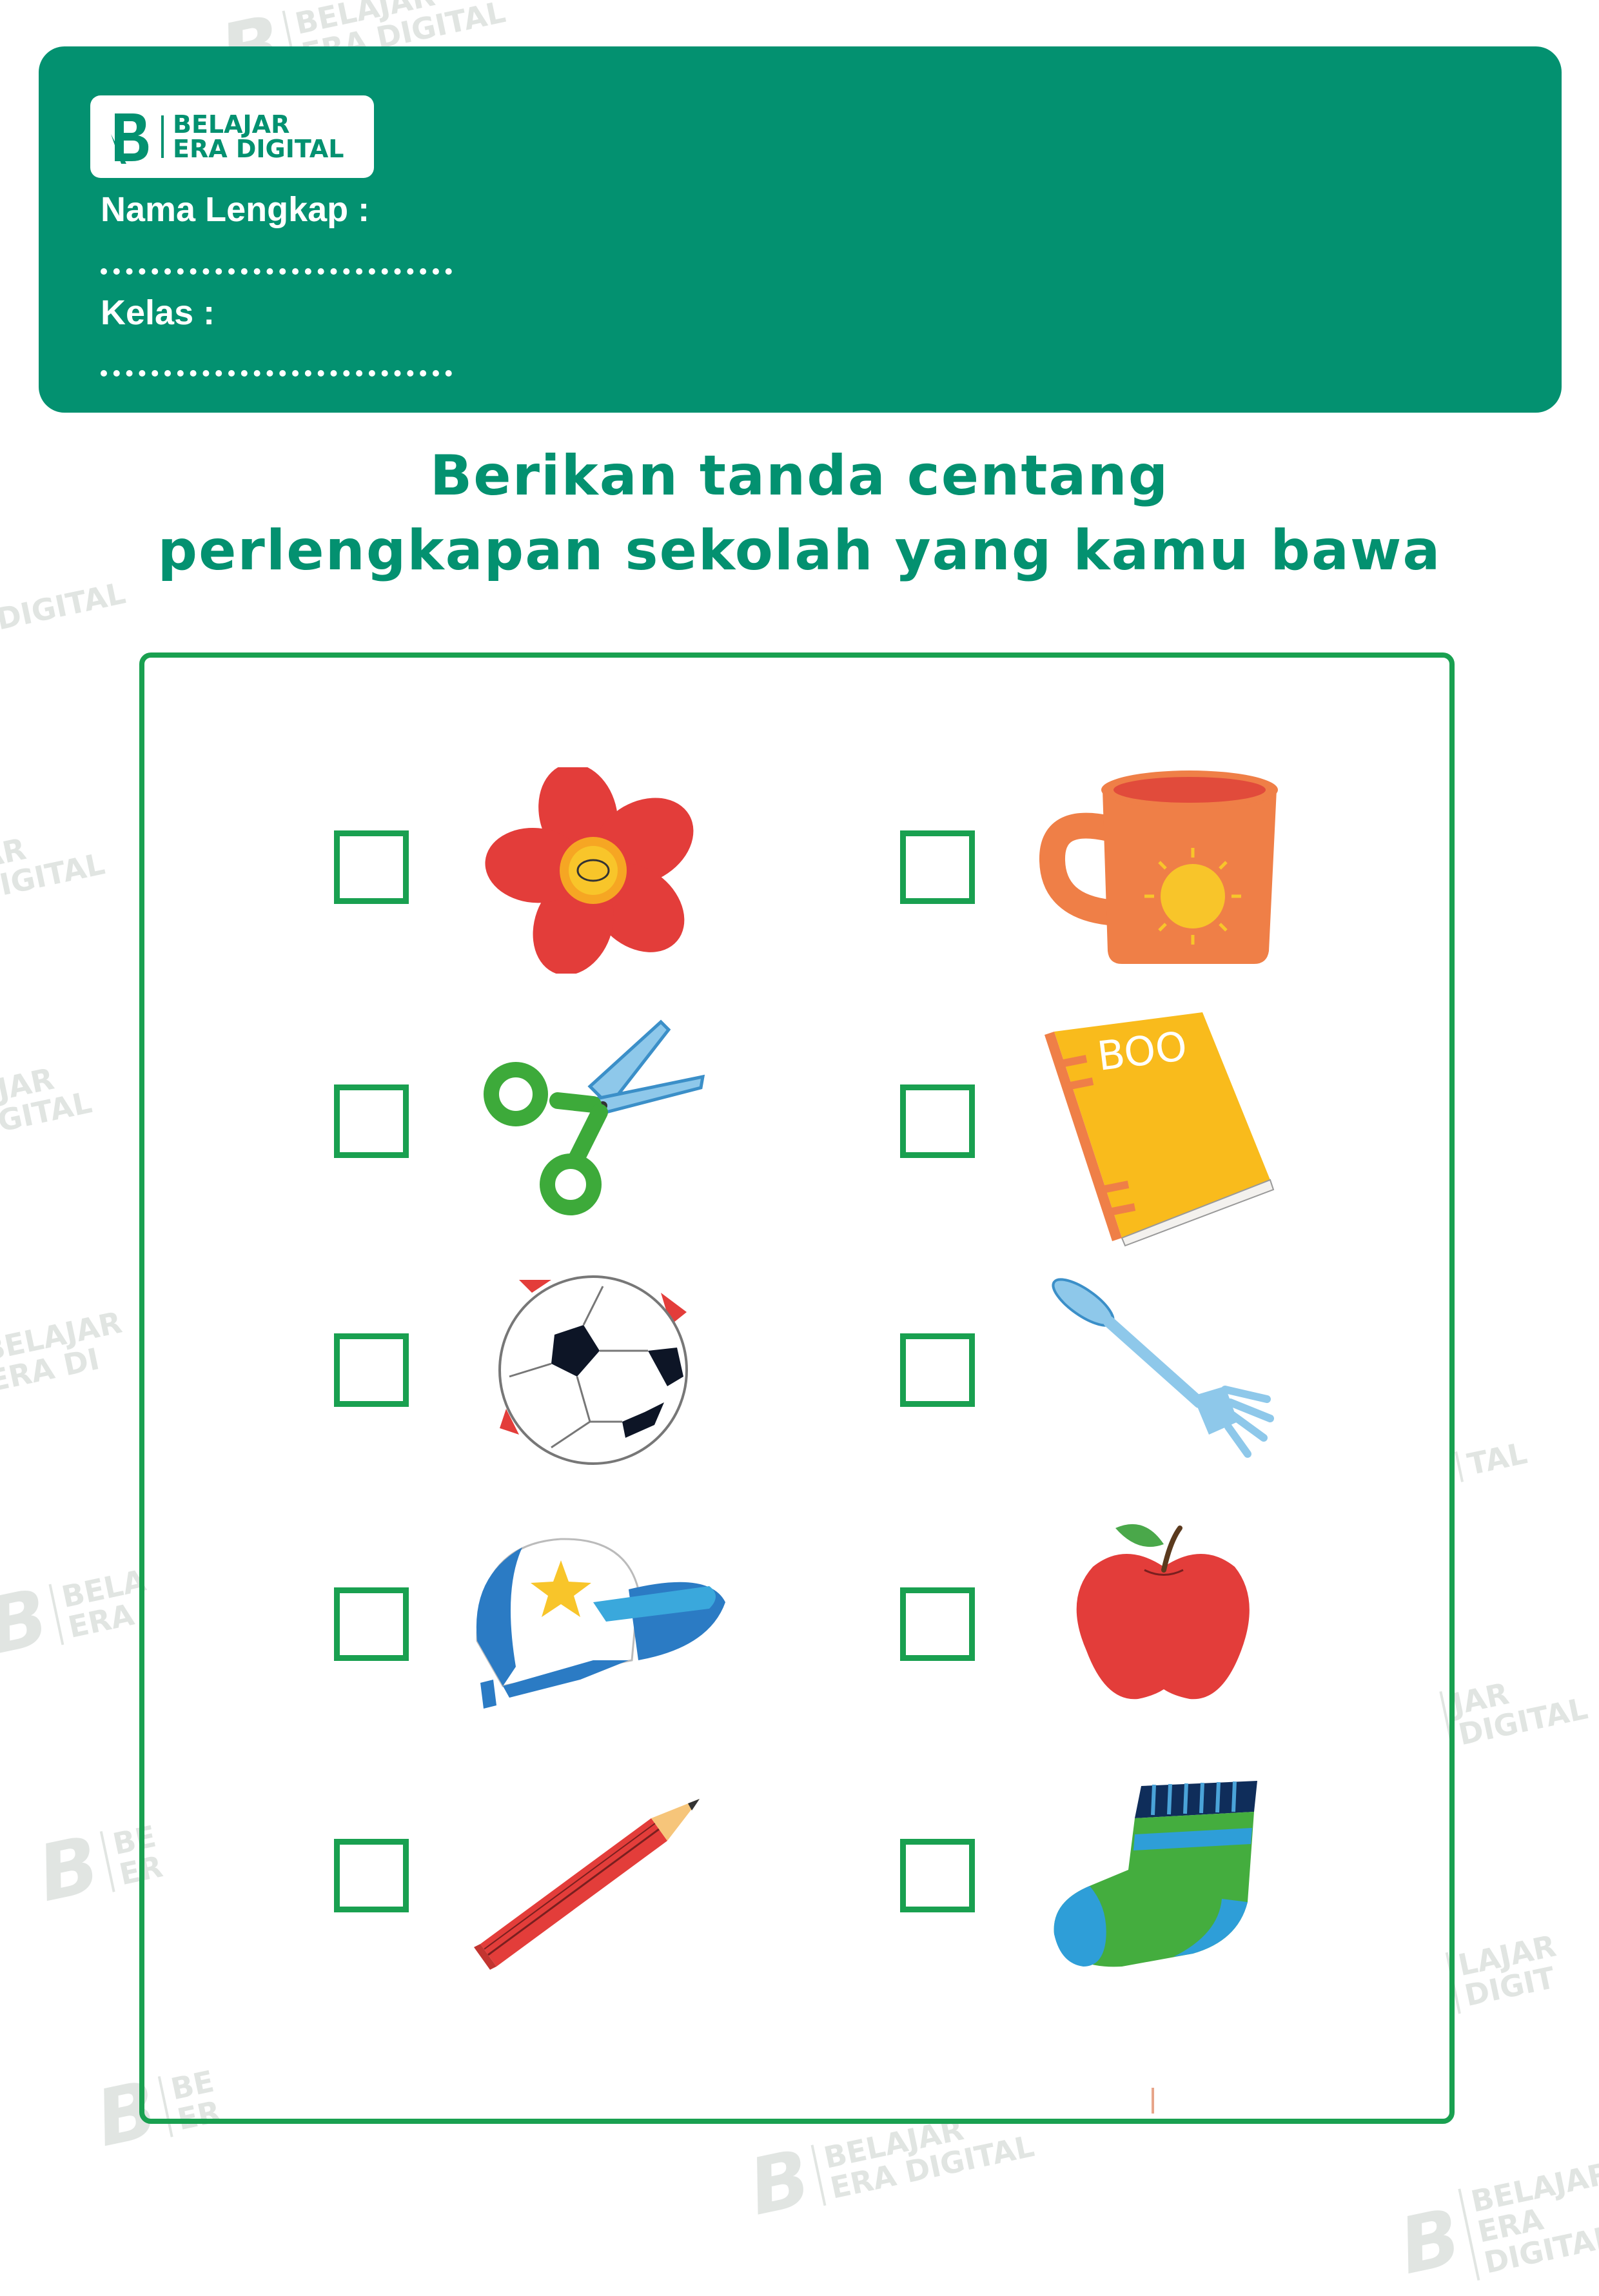 The image size is (1599, 2296). Describe the element at coordinates (231, 124) in the screenshot. I see `brand-line-1: BELAJAR` at that location.